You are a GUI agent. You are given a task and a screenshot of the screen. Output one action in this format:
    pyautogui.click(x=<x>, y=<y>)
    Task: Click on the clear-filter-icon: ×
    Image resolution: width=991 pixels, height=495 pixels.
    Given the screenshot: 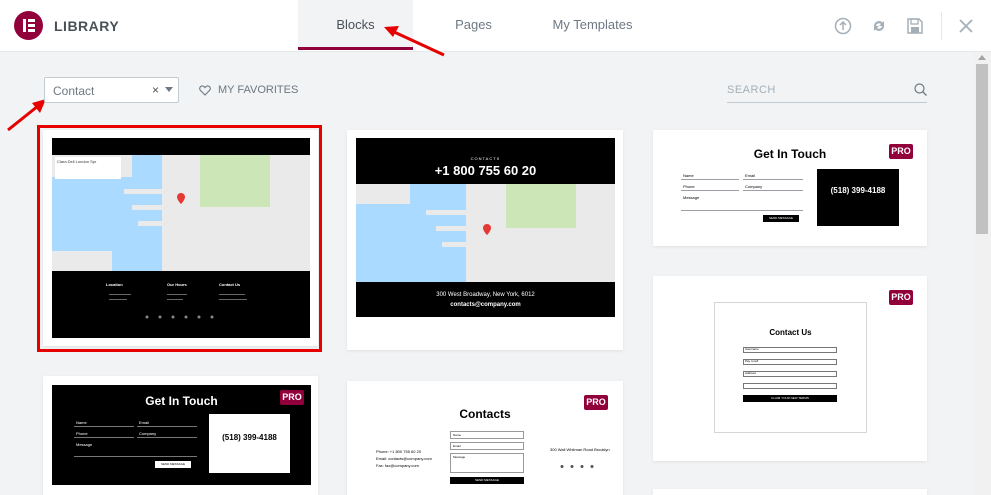 What is the action you would take?
    pyautogui.click(x=155, y=90)
    